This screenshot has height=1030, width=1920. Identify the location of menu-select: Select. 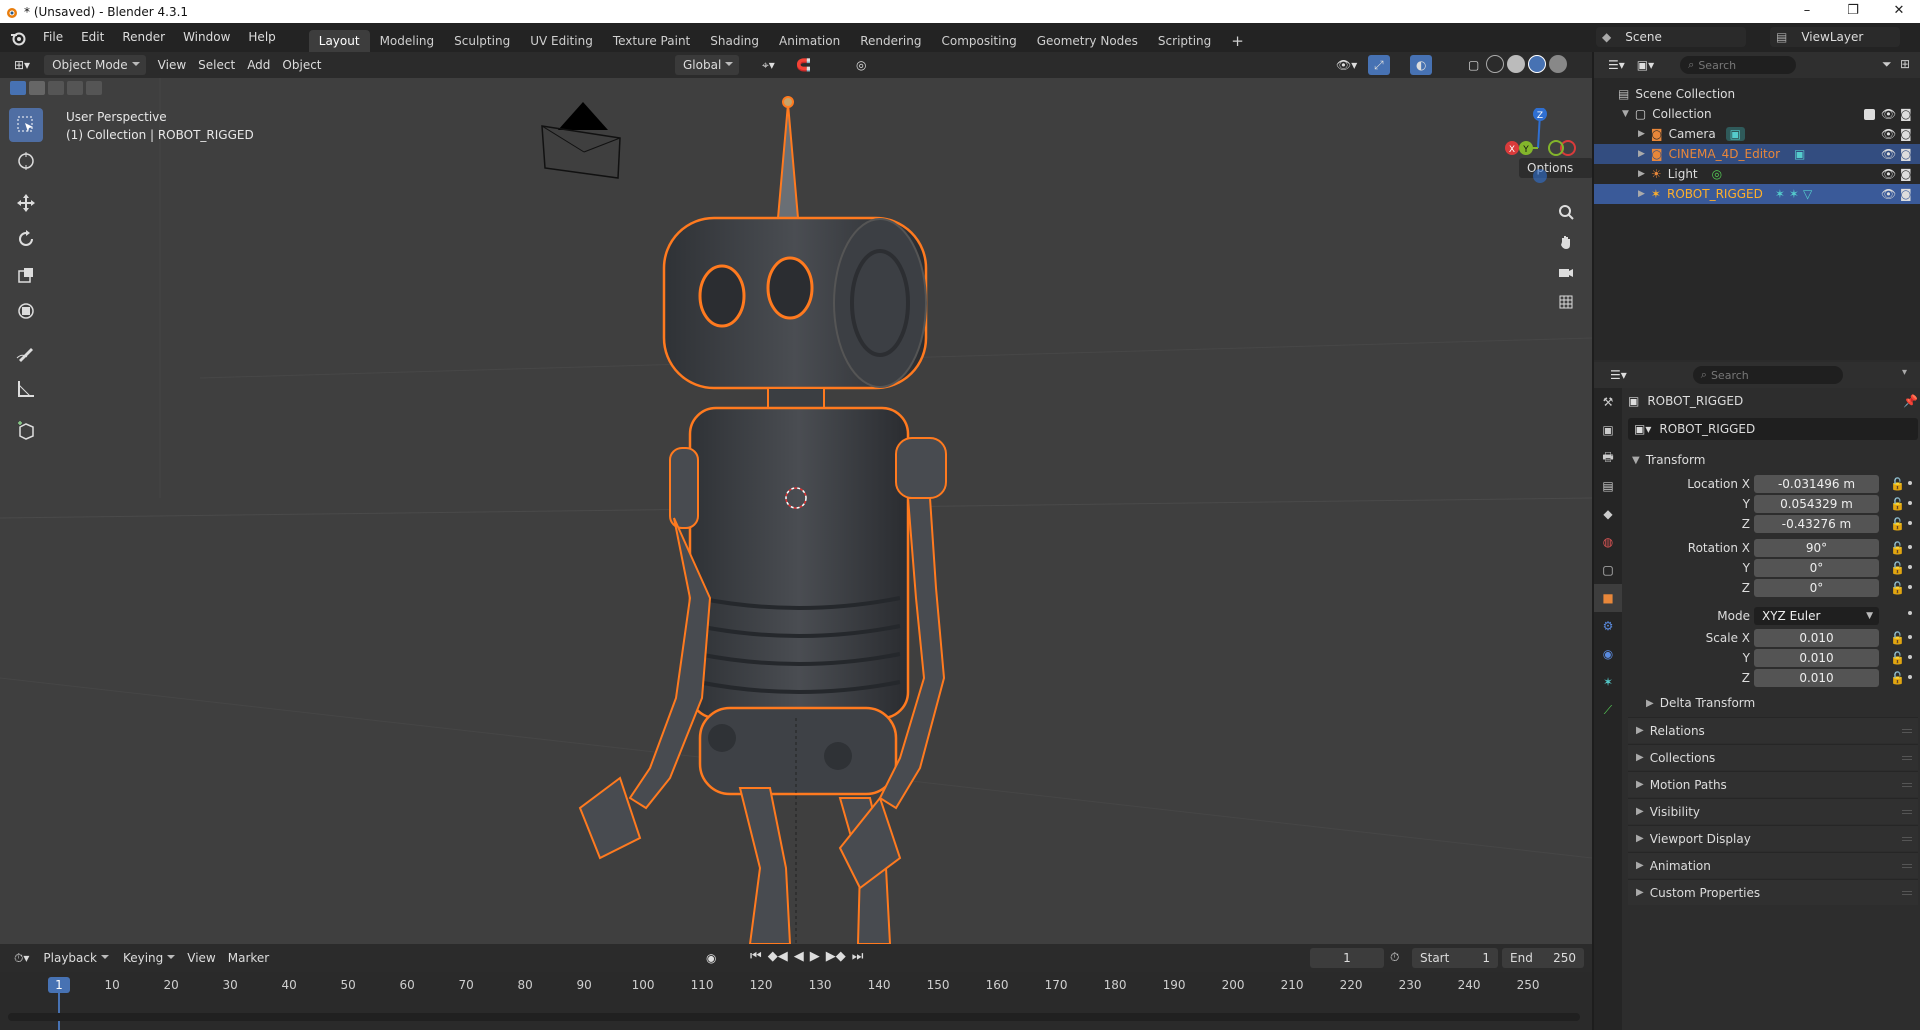
(216, 65).